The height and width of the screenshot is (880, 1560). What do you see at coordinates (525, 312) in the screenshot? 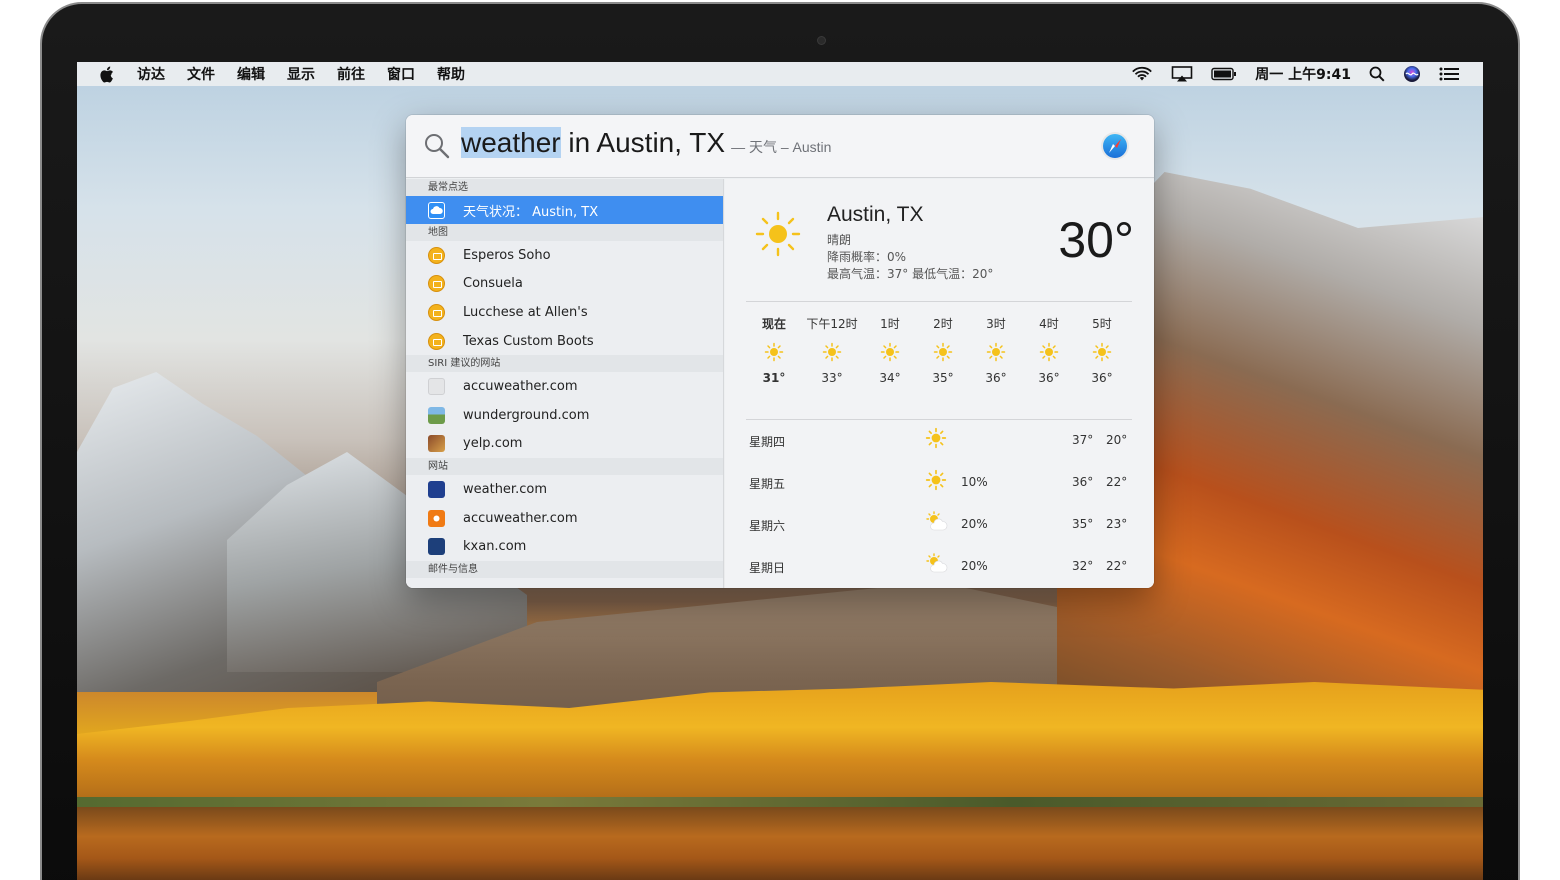
I see `result-label: Lucchese at Allen's` at bounding box center [525, 312].